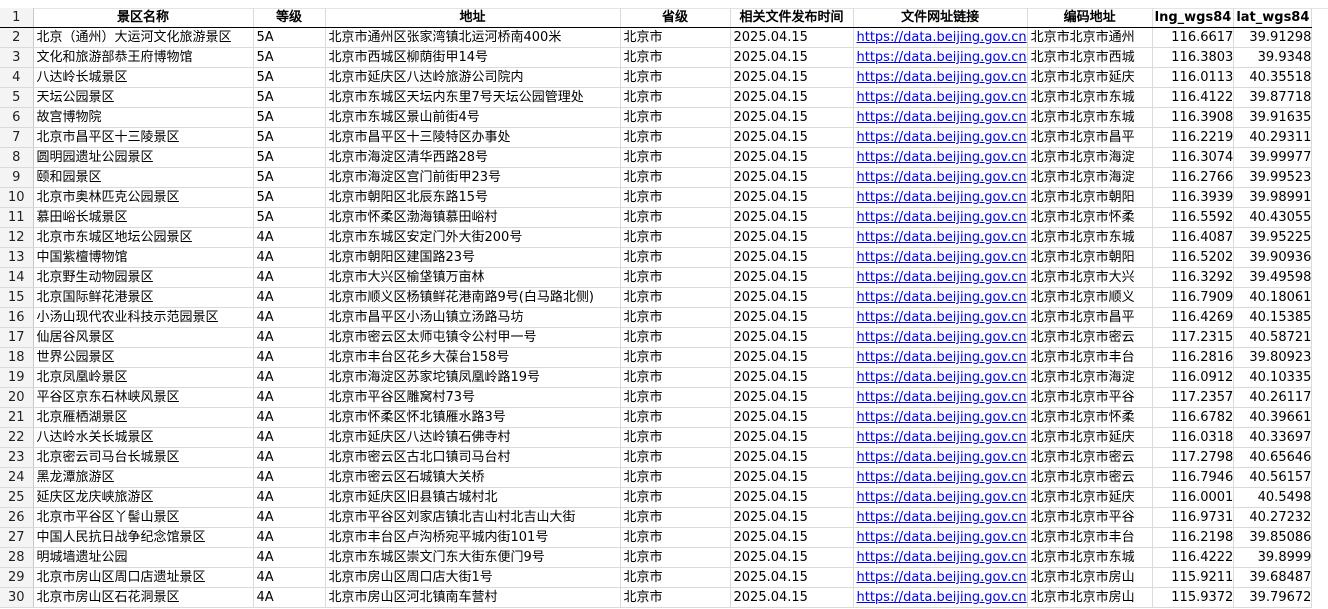  What do you see at coordinates (17, 117) in the screenshot?
I see `row-number: 6` at bounding box center [17, 117].